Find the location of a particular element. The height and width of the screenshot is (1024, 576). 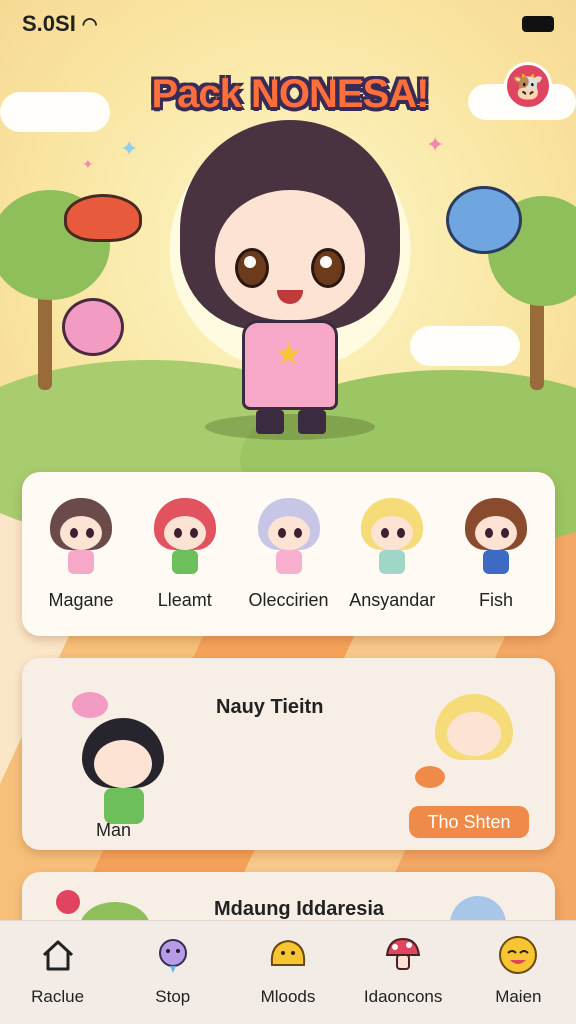

character-list: Magane Lleamt Oleccirien Ansyandar Fish is located at coordinates (288, 554).